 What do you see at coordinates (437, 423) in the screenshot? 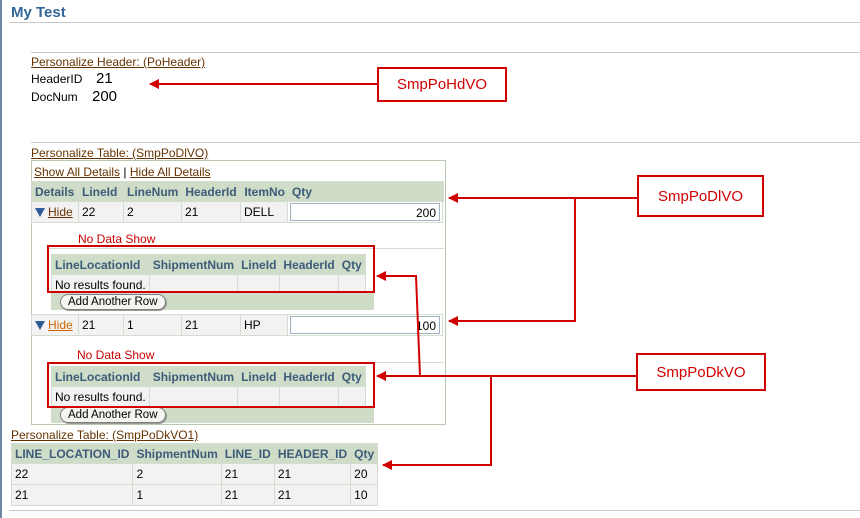
I see `arrow-to-table2` at bounding box center [437, 423].